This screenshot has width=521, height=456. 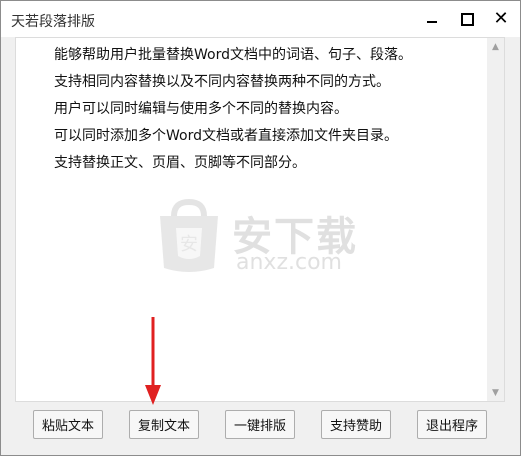 What do you see at coordinates (260, 424) in the screenshot?
I see `one-click-format-button: 一键排版` at bounding box center [260, 424].